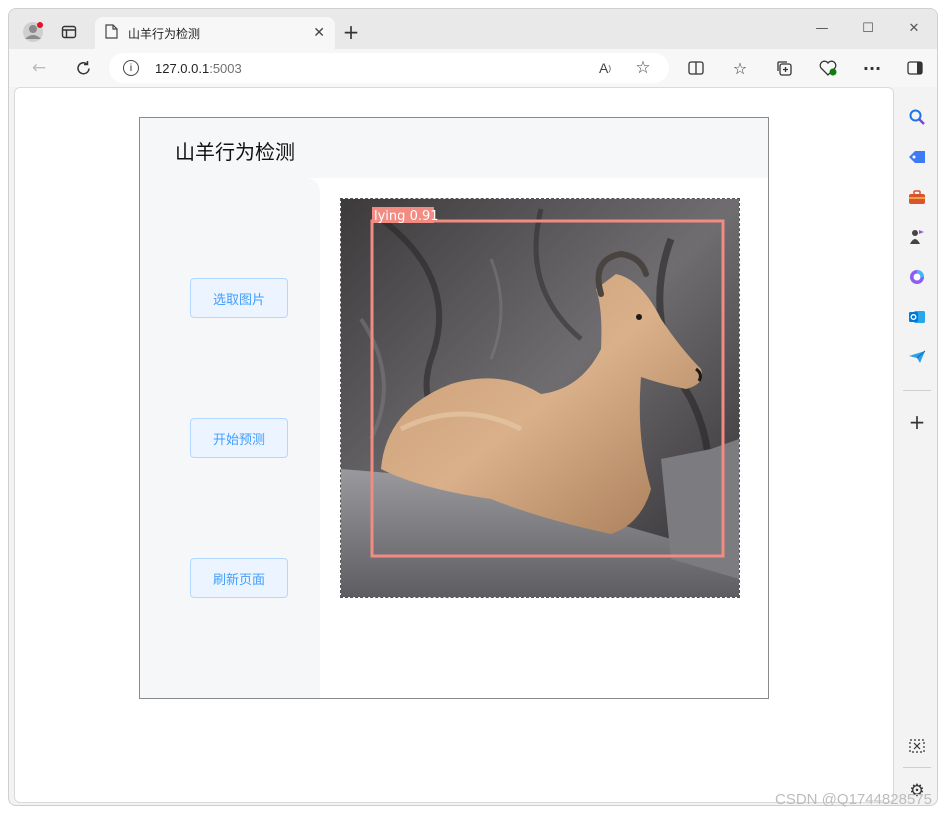 The image size is (946, 816). I want to click on refresh-icon, so click(83, 68).